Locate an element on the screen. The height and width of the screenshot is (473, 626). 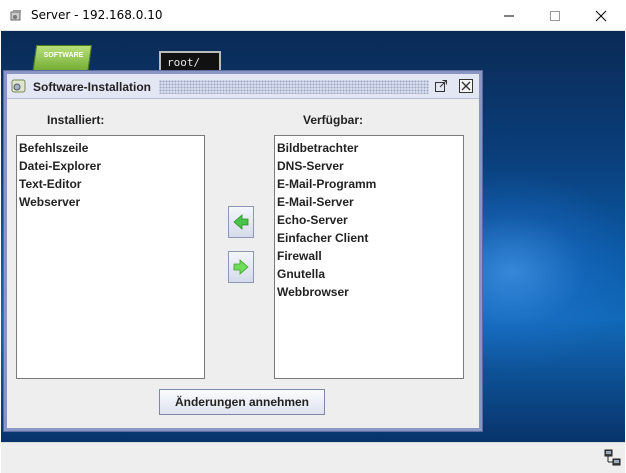
terminal-icon-label: root/ is located at coordinates (184, 62).